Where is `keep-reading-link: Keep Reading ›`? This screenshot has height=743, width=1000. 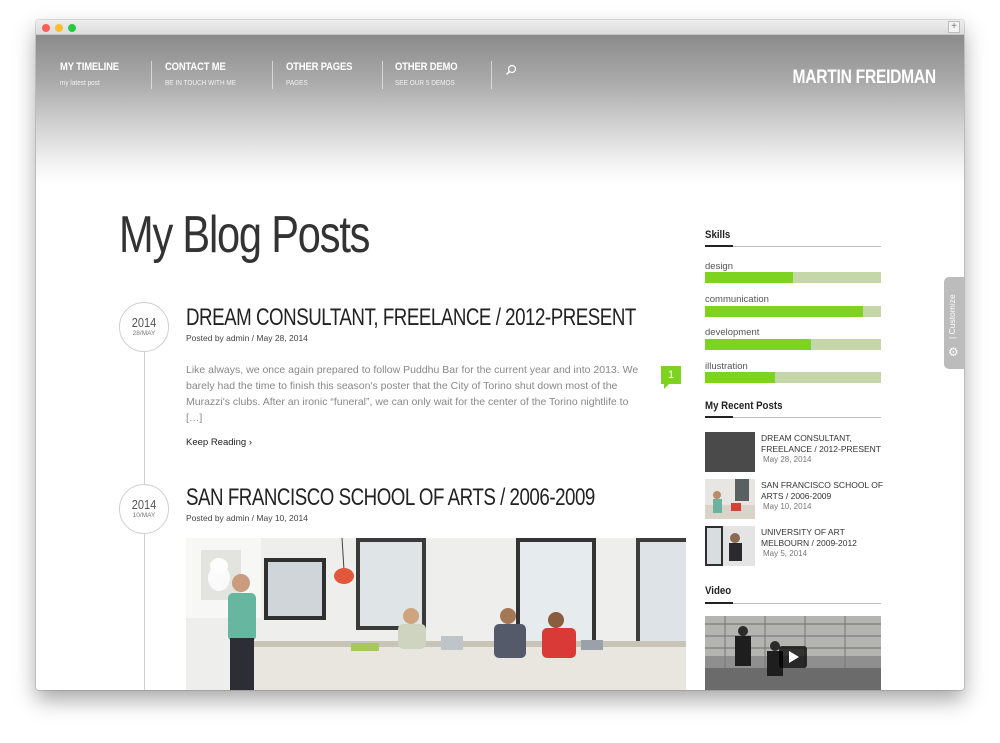 keep-reading-link: Keep Reading › is located at coordinates (219, 442).